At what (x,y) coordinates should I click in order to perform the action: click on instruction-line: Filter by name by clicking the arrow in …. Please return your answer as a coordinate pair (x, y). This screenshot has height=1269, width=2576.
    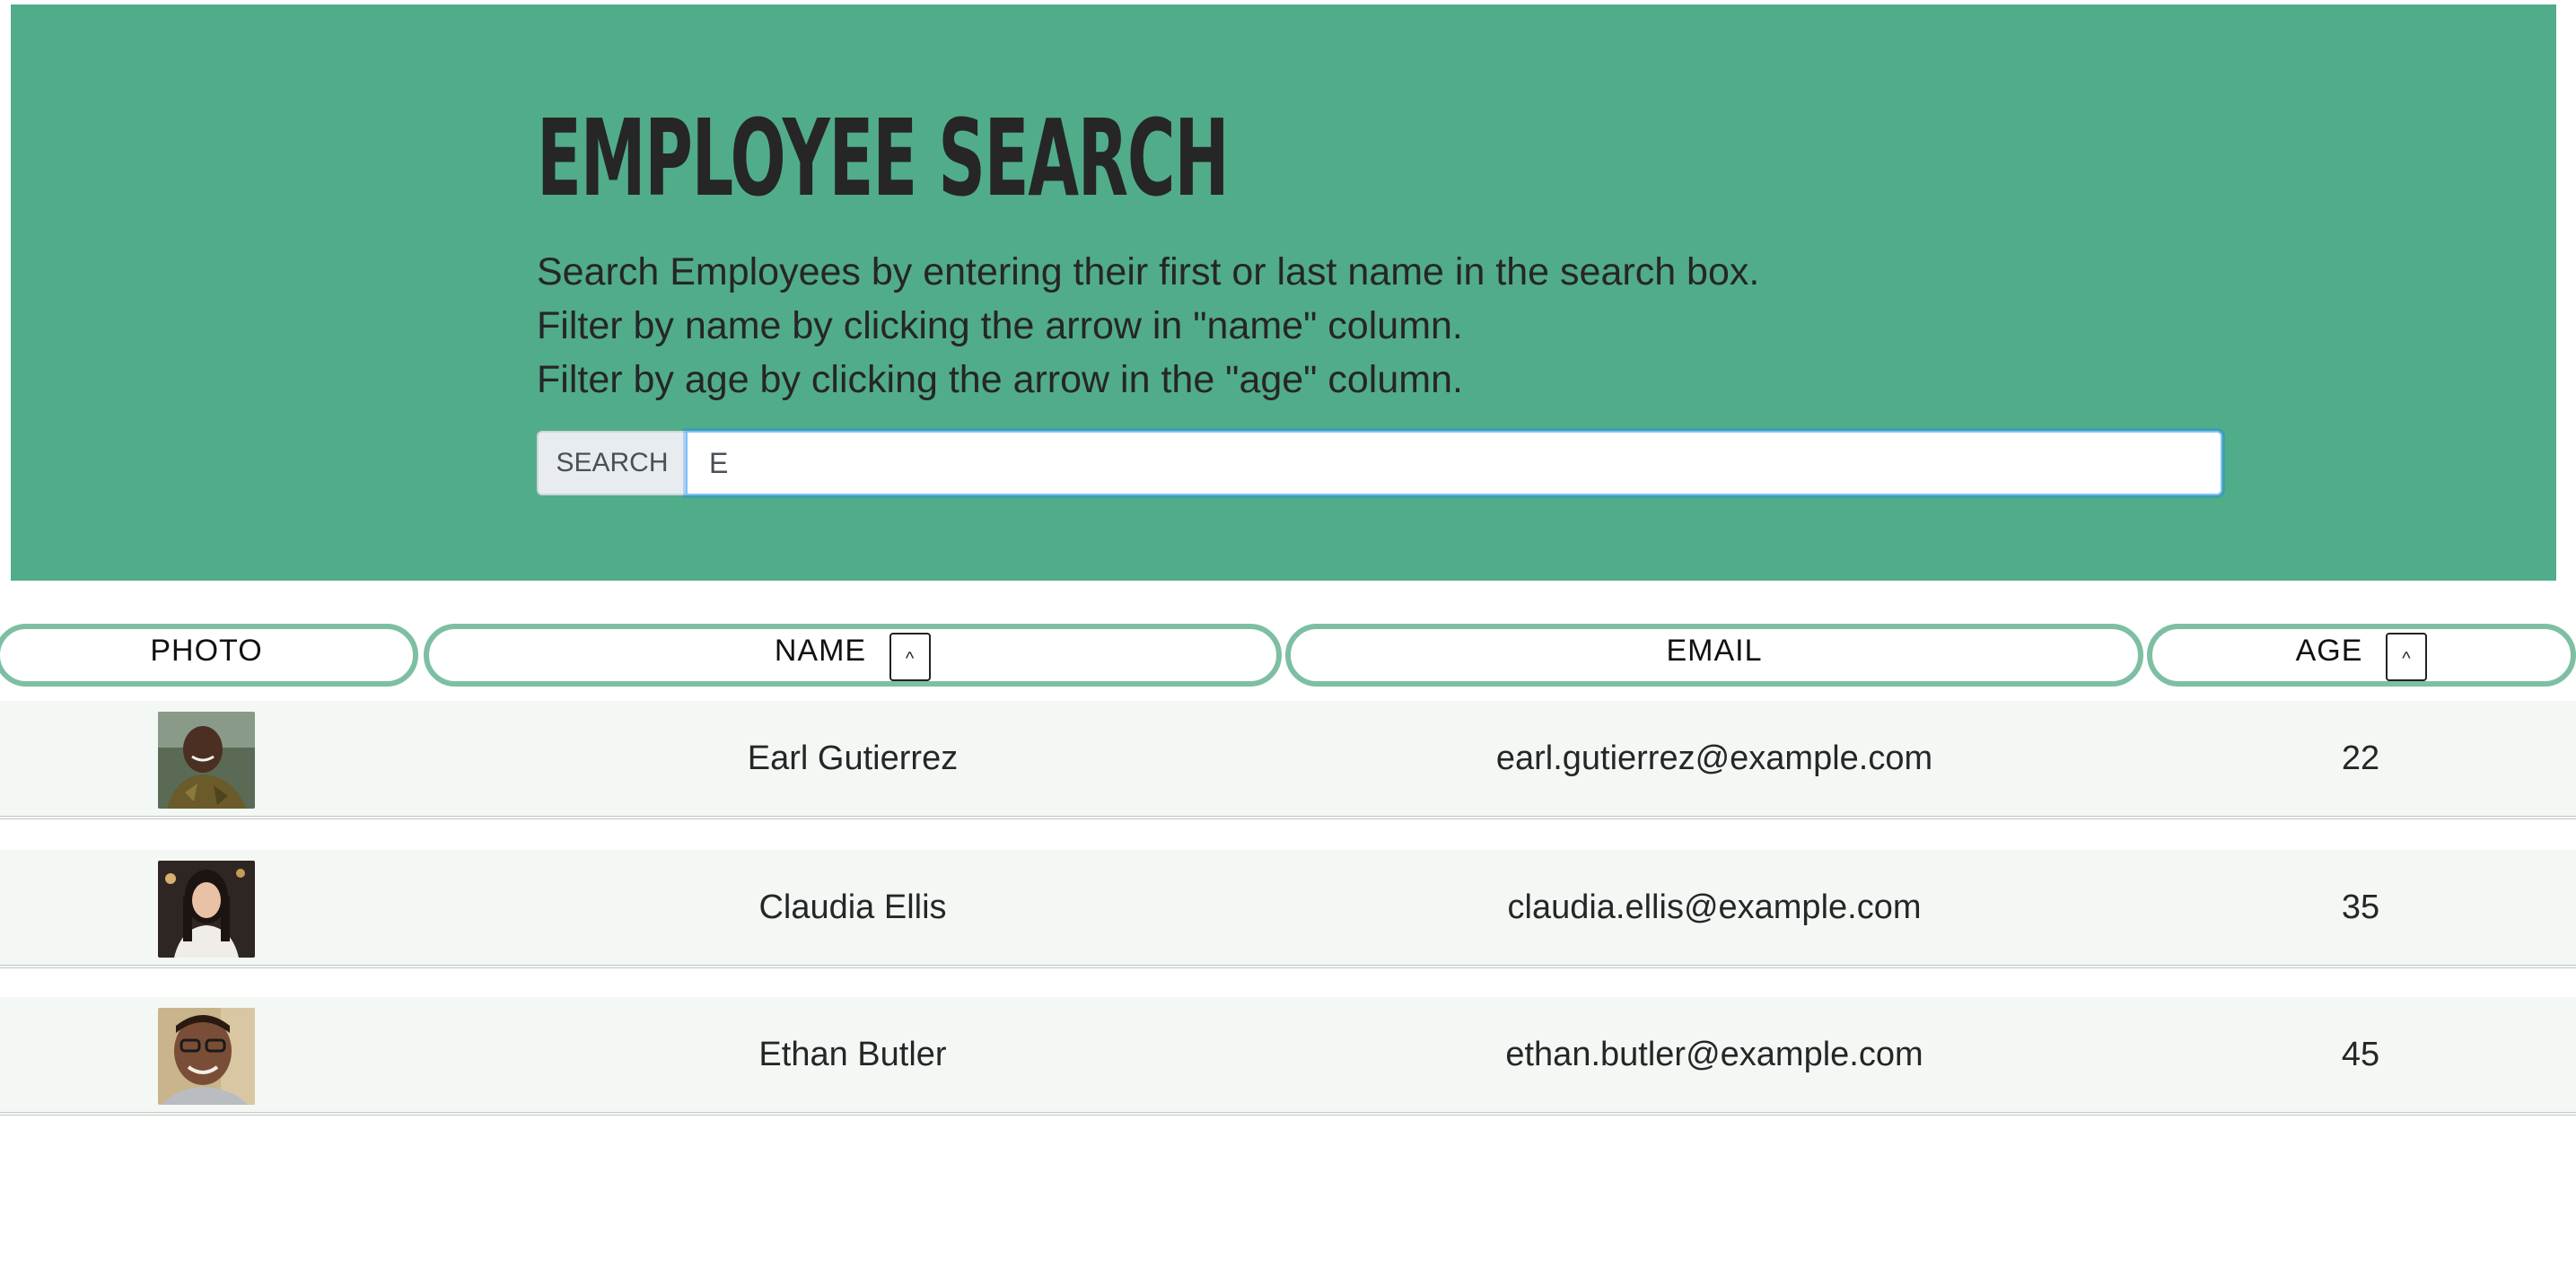
    Looking at the image, I should click on (1000, 325).